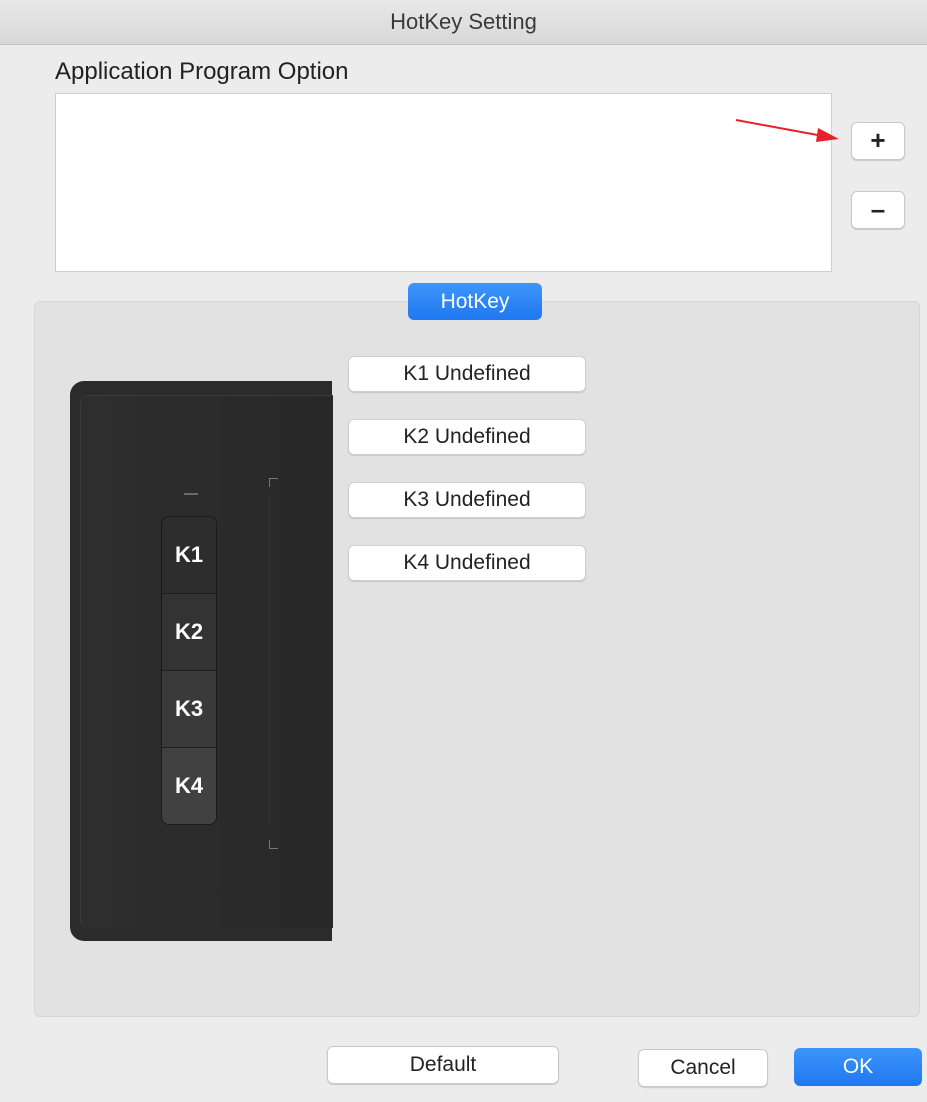 The width and height of the screenshot is (927, 1102). Describe the element at coordinates (191, 494) in the screenshot. I see `indicator-light` at that location.